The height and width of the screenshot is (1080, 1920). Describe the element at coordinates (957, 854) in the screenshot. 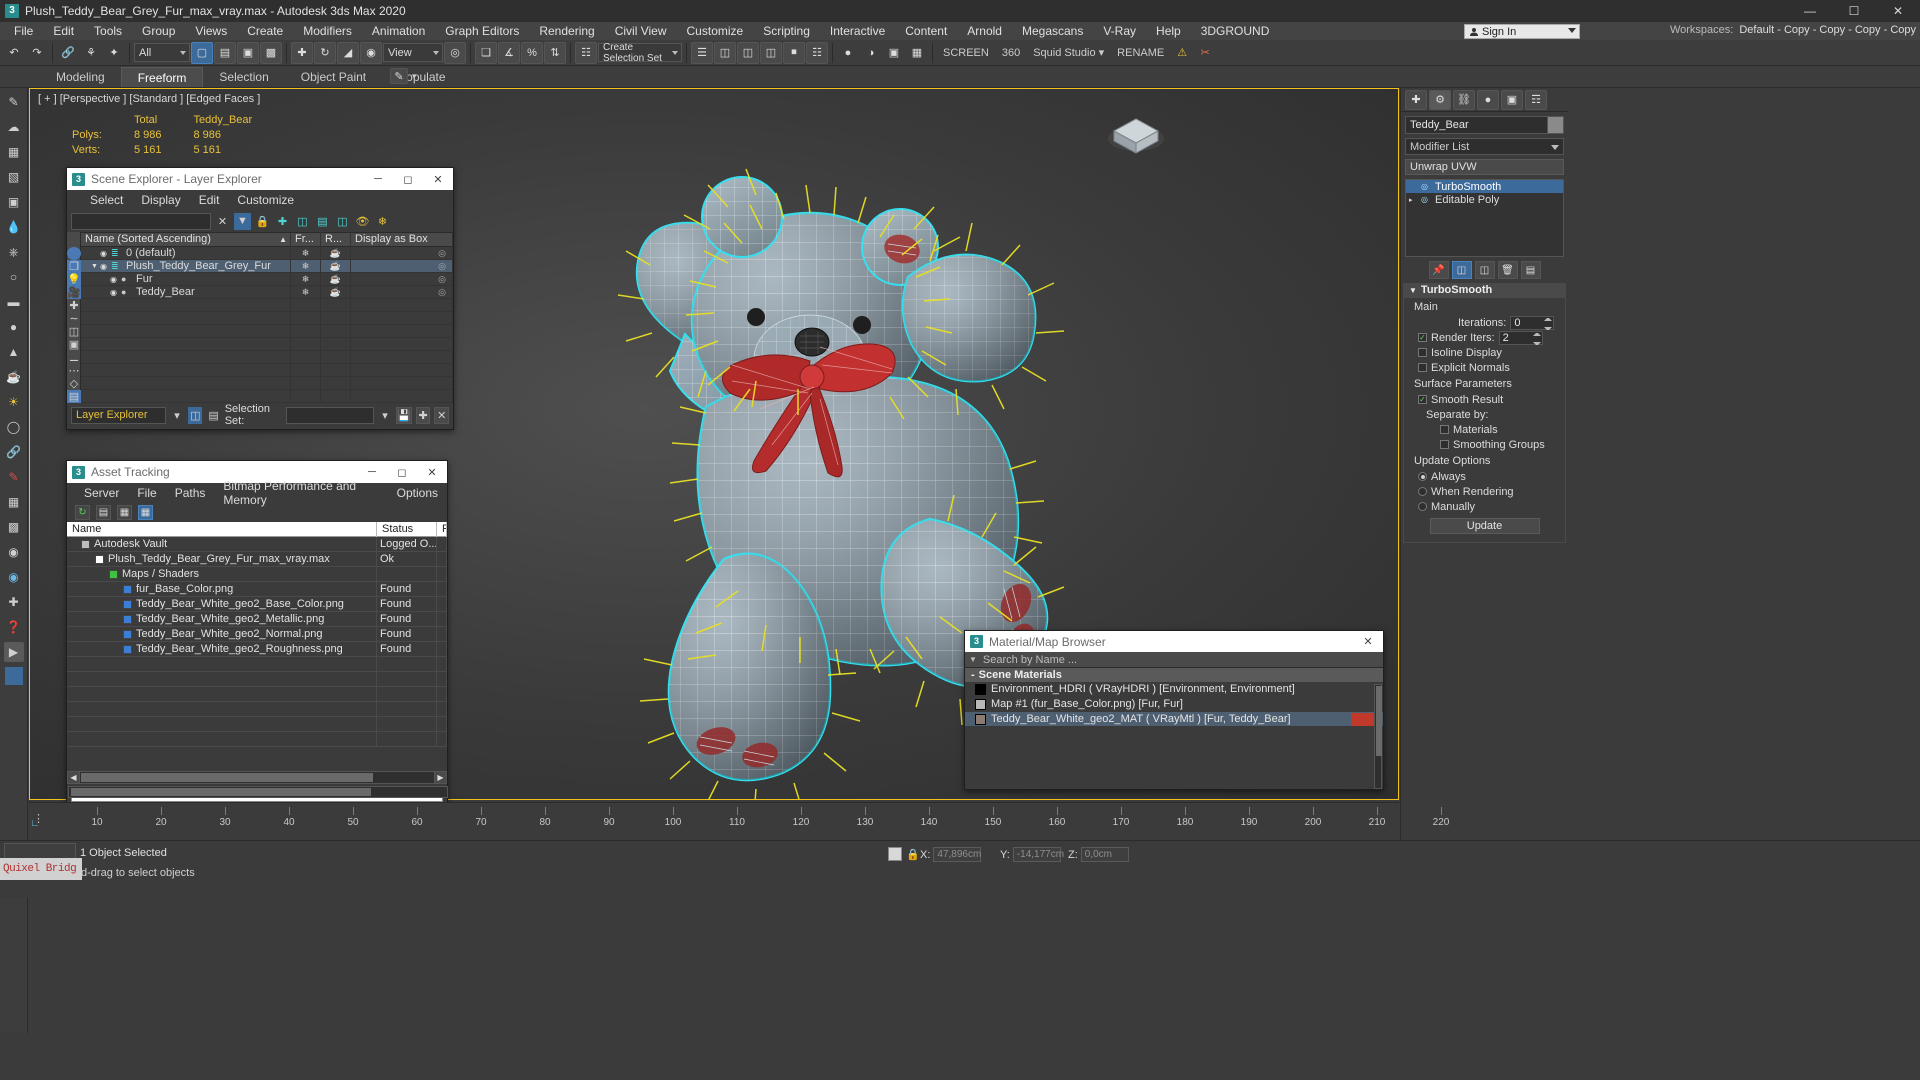

I see `coord-x-field: 47,896cm` at that location.